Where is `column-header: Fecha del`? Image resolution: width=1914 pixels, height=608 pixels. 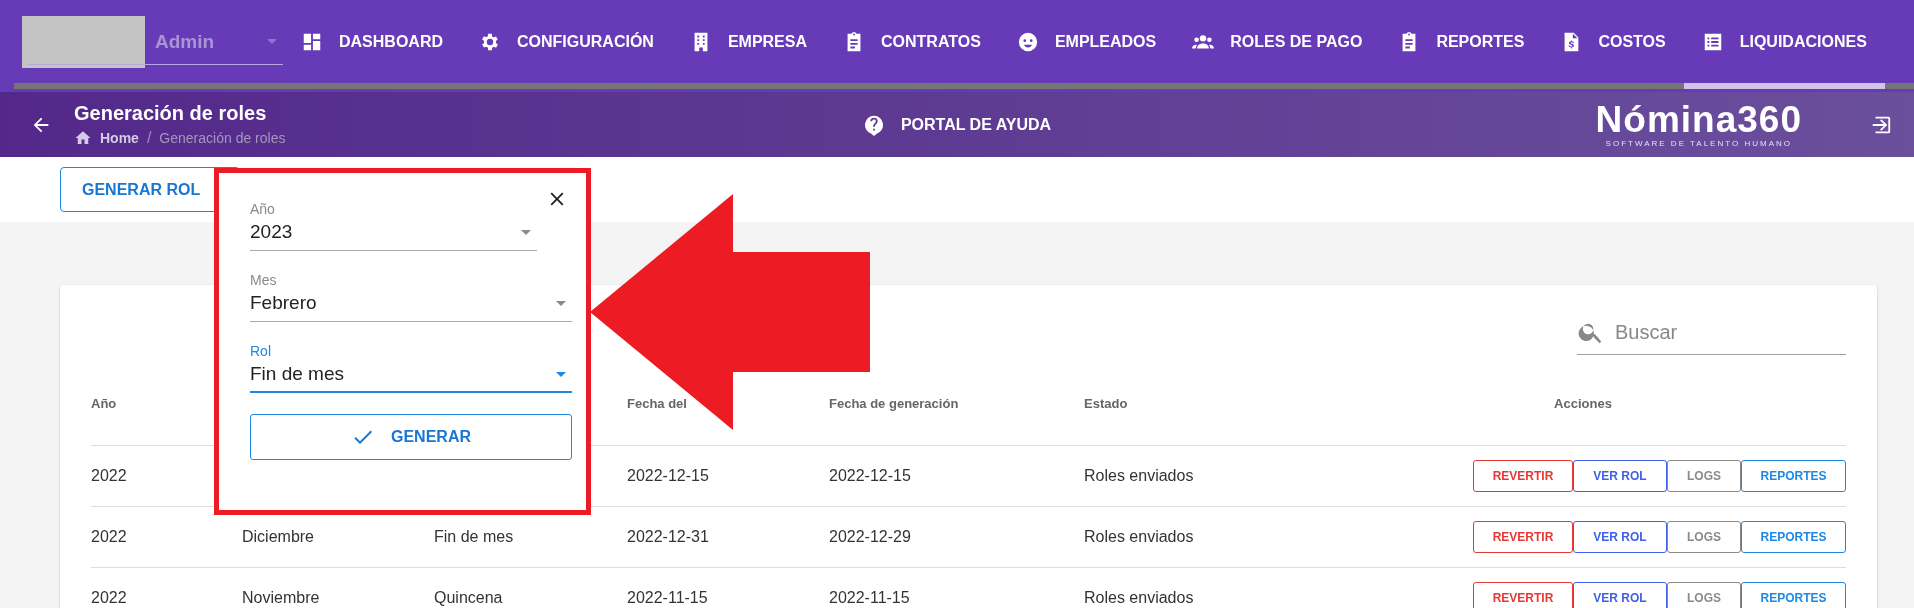 column-header: Fecha del is located at coordinates (657, 403).